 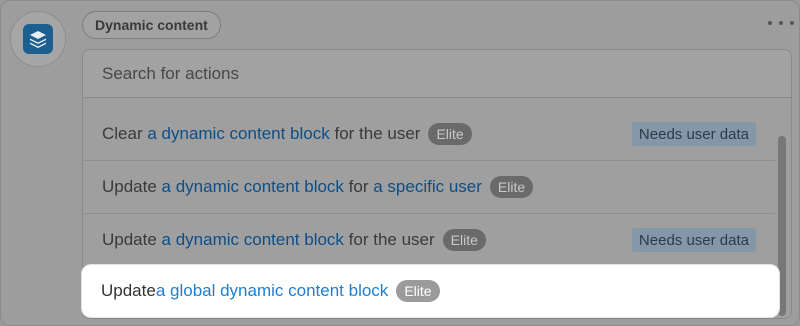 I want to click on search-placeholder: Search for actions, so click(x=171, y=73).